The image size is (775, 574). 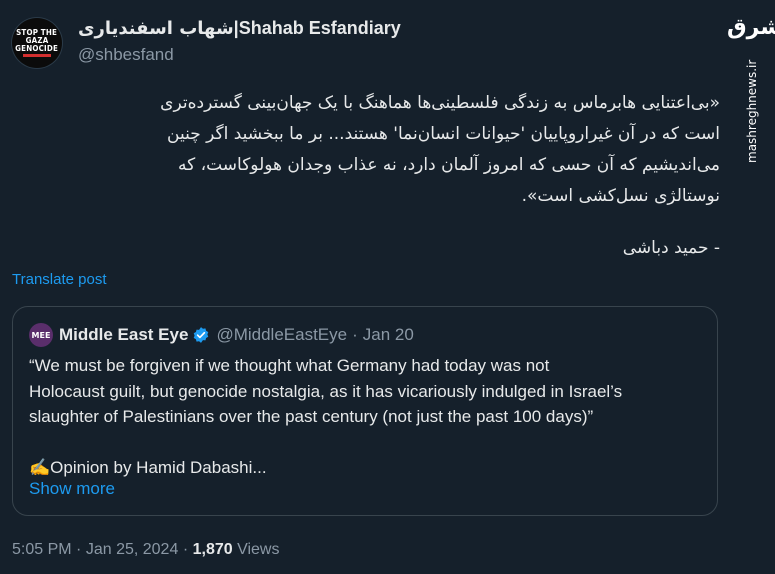 What do you see at coordinates (37, 48) in the screenshot?
I see `avatar-line-3: GENOCIDE` at bounding box center [37, 48].